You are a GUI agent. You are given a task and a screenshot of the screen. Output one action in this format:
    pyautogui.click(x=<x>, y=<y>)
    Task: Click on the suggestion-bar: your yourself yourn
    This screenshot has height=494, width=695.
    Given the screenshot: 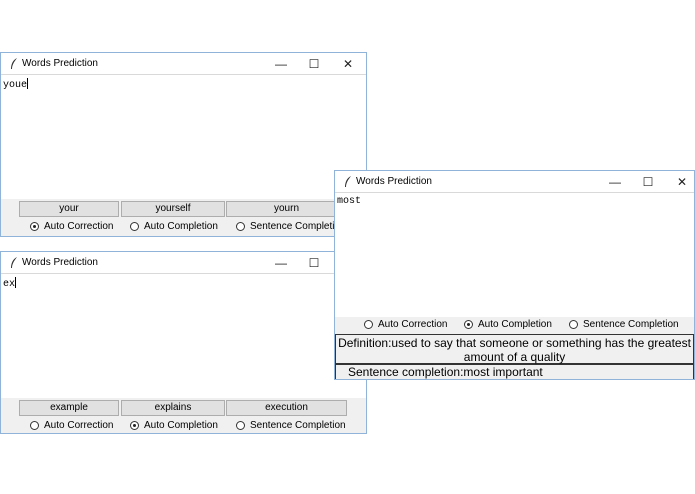 What is the action you would take?
    pyautogui.click(x=183, y=209)
    